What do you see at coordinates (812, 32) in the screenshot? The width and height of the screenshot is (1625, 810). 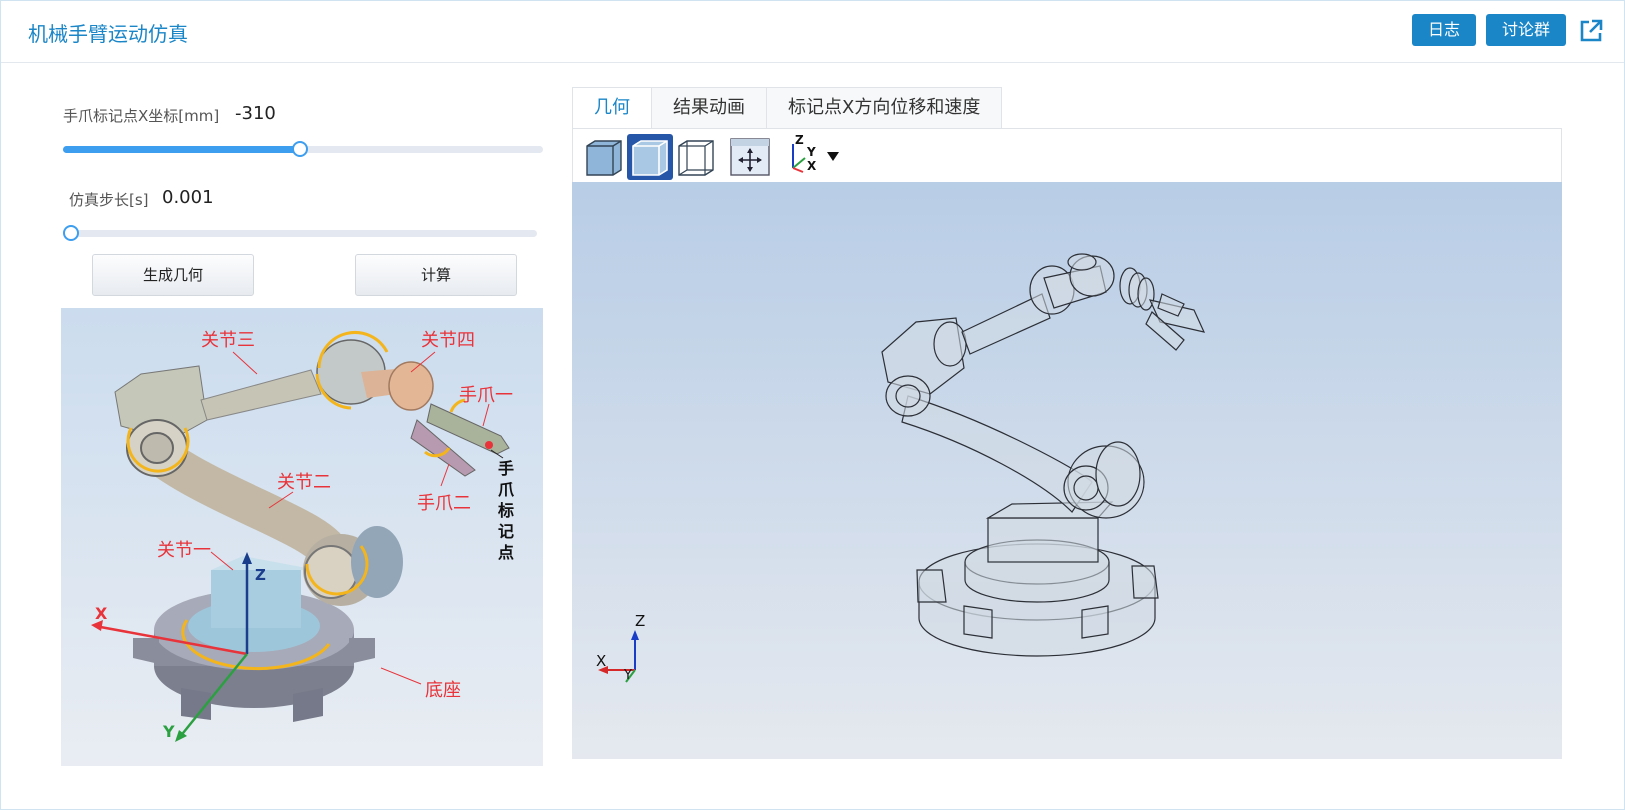 I see `top-bar: 机械手臂运动仿真 日志 讨论群` at bounding box center [812, 32].